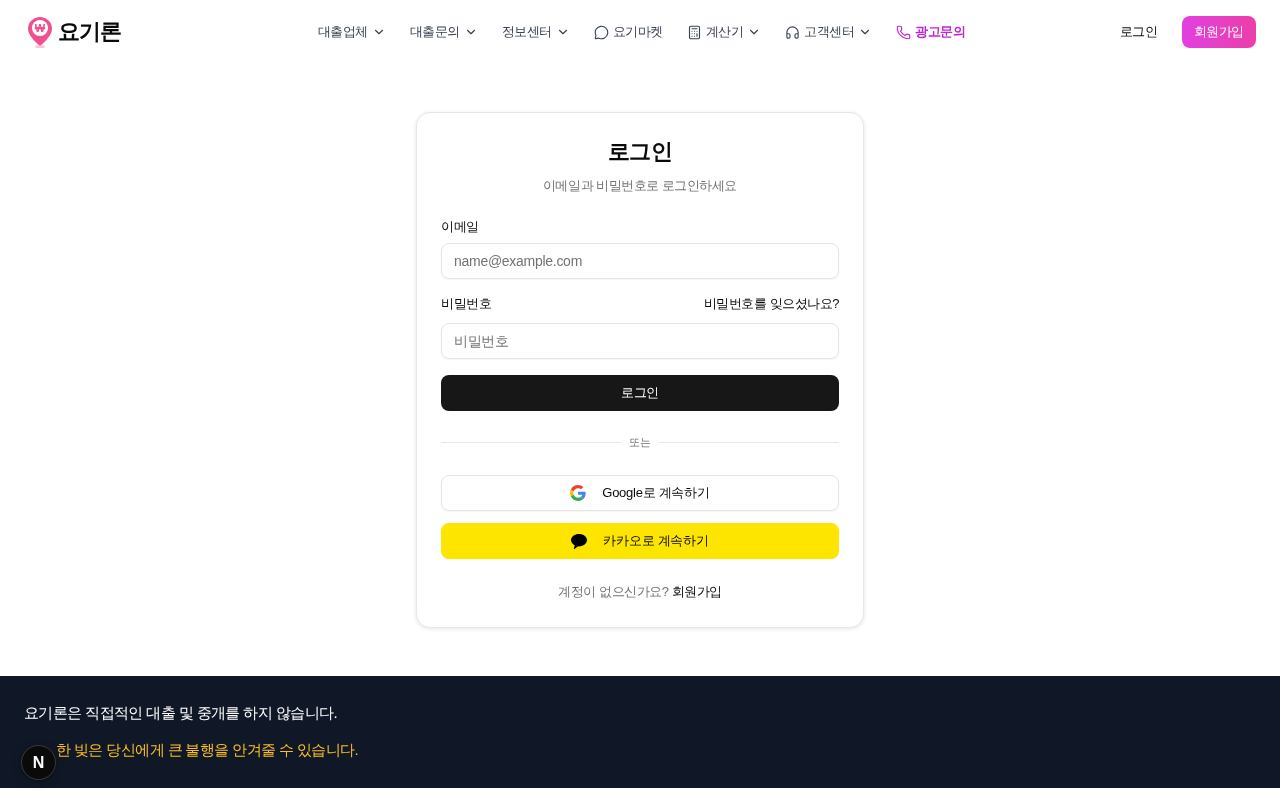 This screenshot has height=800, width=1280. Describe the element at coordinates (90, 32) in the screenshot. I see `logo-text: 요기론` at that location.